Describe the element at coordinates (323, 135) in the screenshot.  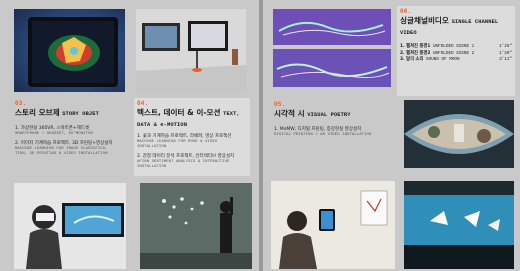
I see `item-english: DIGITAL PRINTING + AR VIDEO INSTALLATION` at that location.